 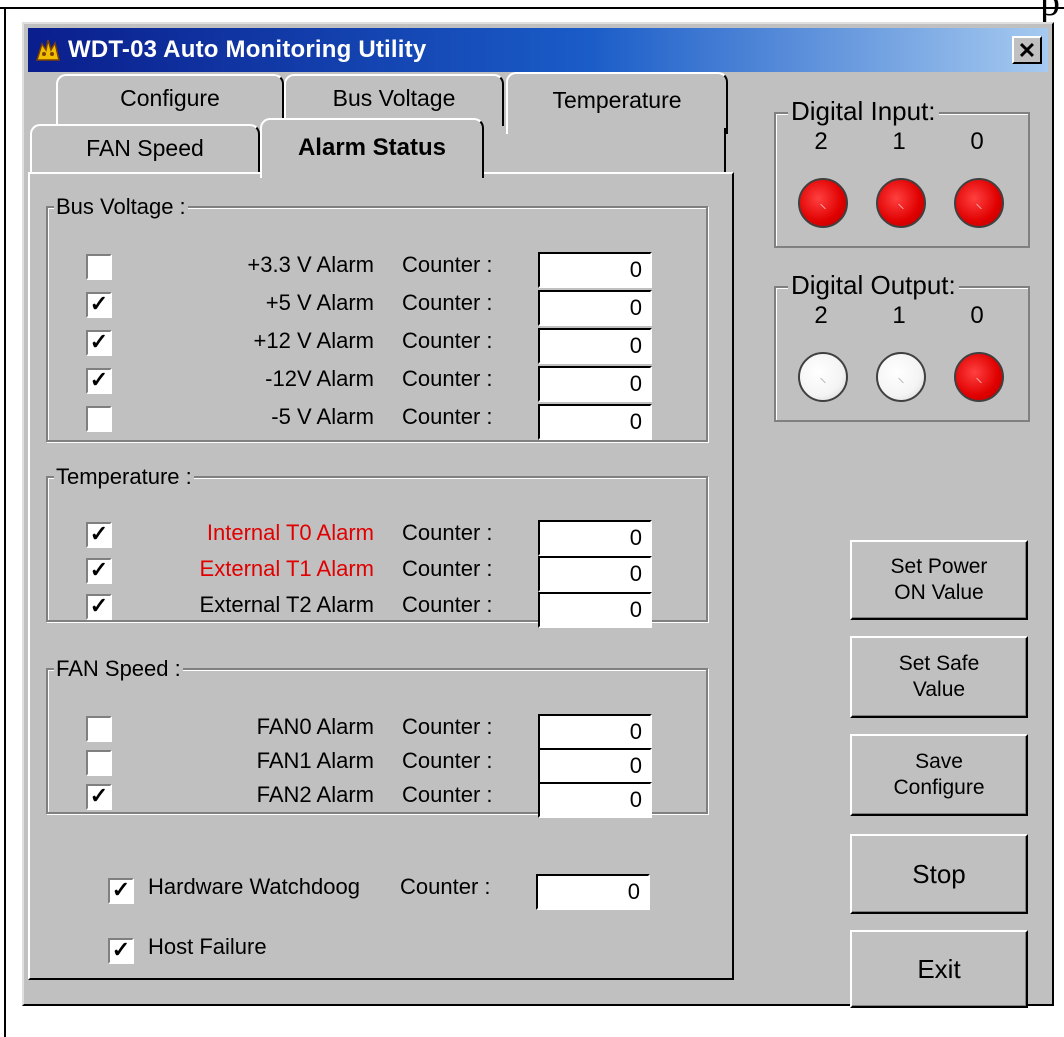 What do you see at coordinates (378, 383) in the screenshot?
I see `alarm-row: ✓ -12V Alarm Counter : 0` at bounding box center [378, 383].